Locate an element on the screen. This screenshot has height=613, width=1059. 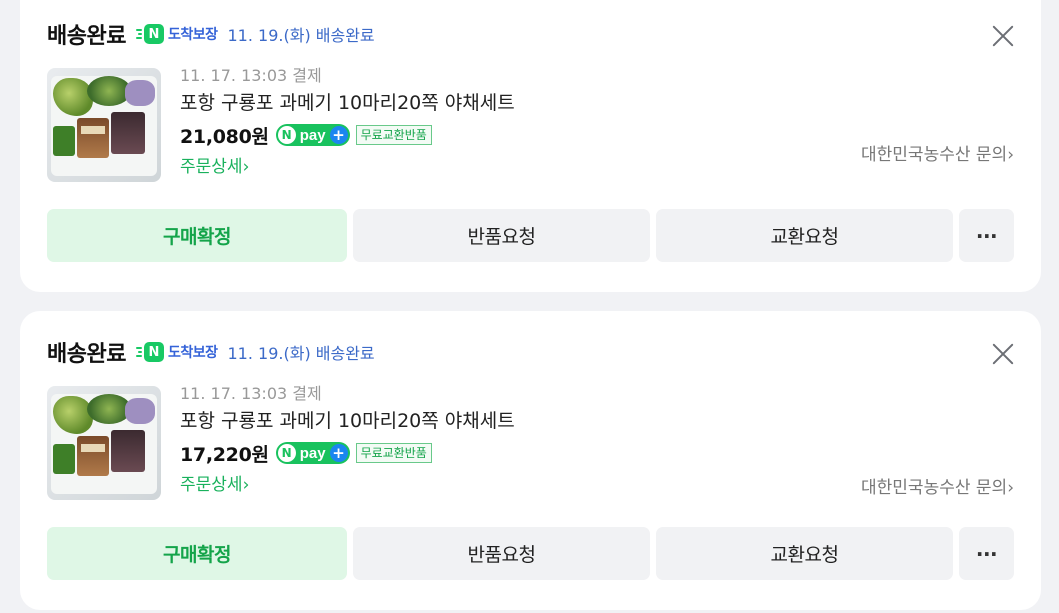
price-row: 17,220원 Npay + 무료교환반품 is located at coordinates (347, 453).